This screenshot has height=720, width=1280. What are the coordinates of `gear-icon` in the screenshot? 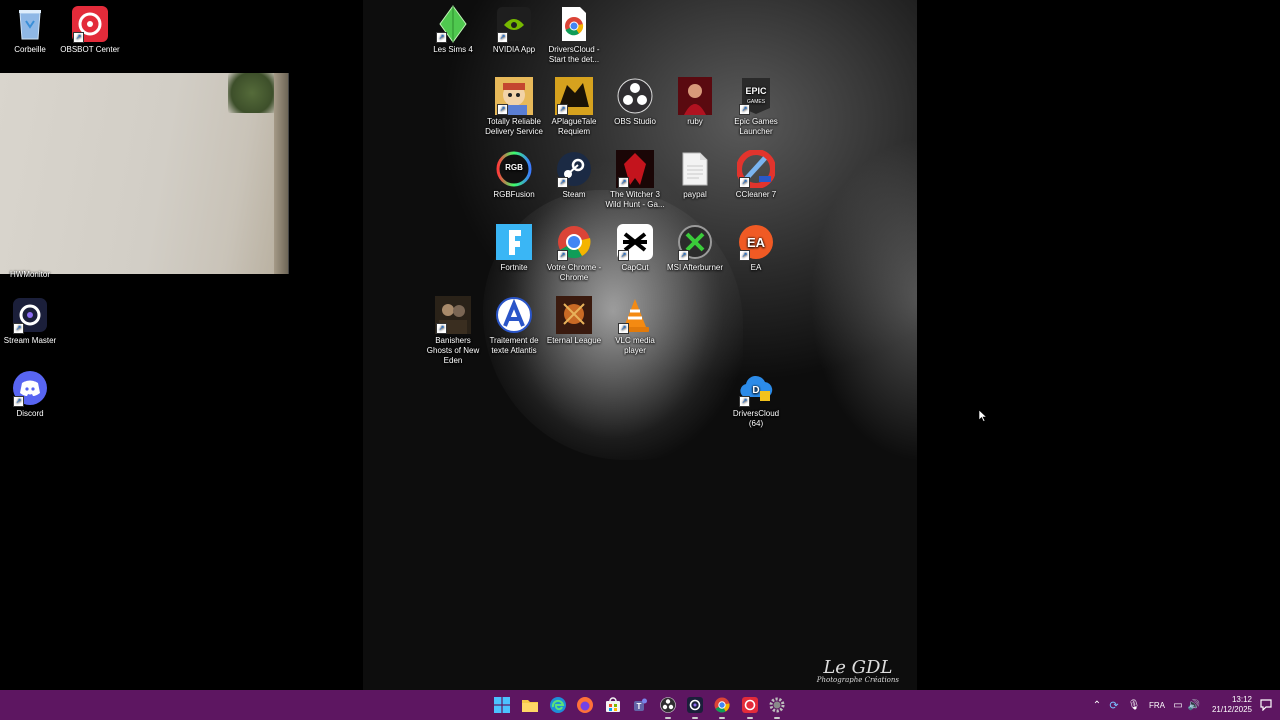 It's located at (777, 705).